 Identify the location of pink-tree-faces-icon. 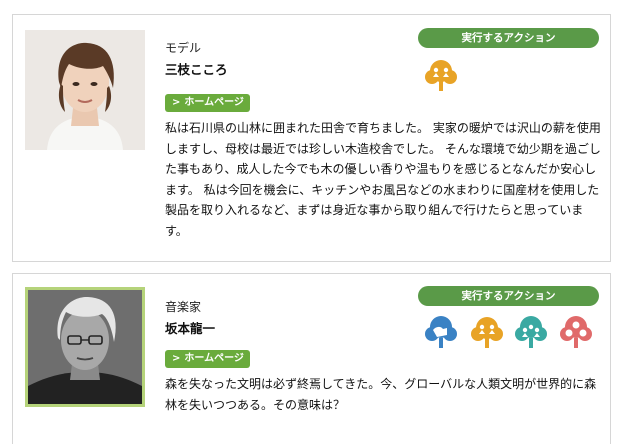
(576, 332).